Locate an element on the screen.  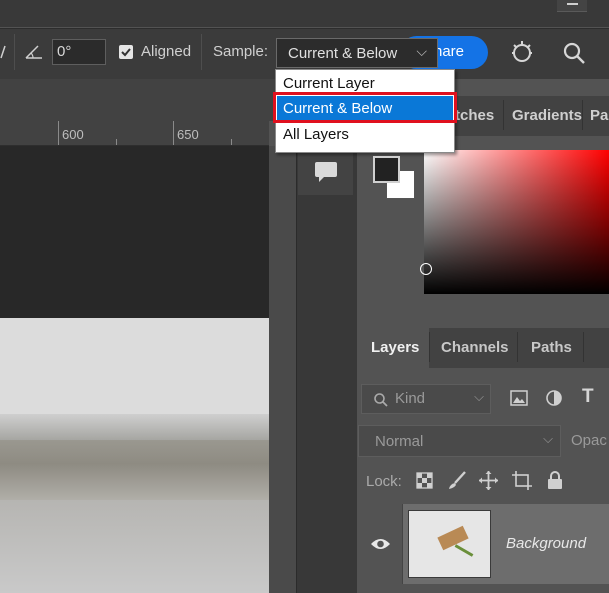
sample-label: Sample: is located at coordinates (241, 51).